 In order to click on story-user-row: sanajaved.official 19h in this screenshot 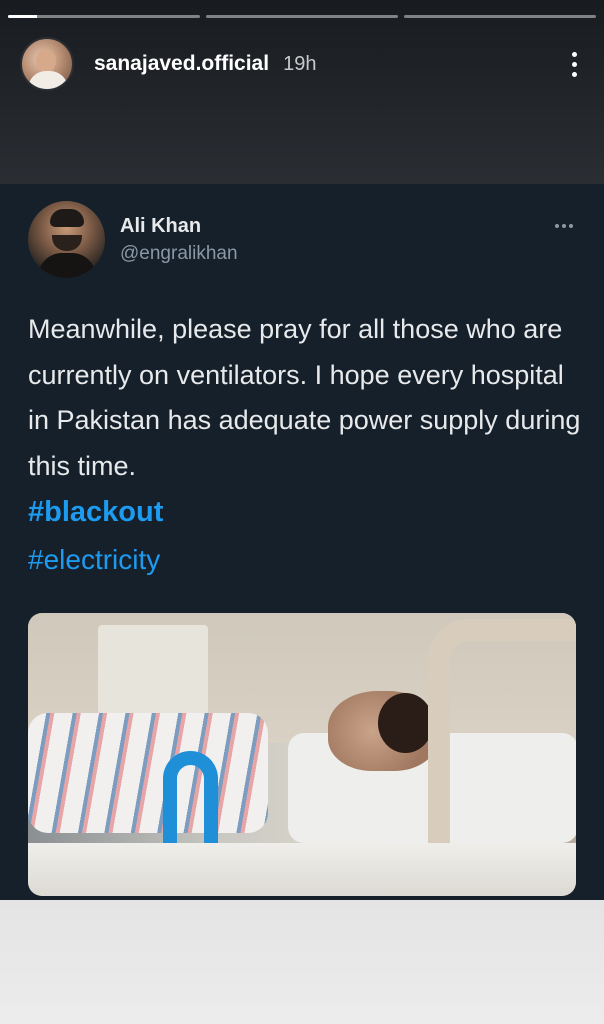, I will do `click(302, 64)`.